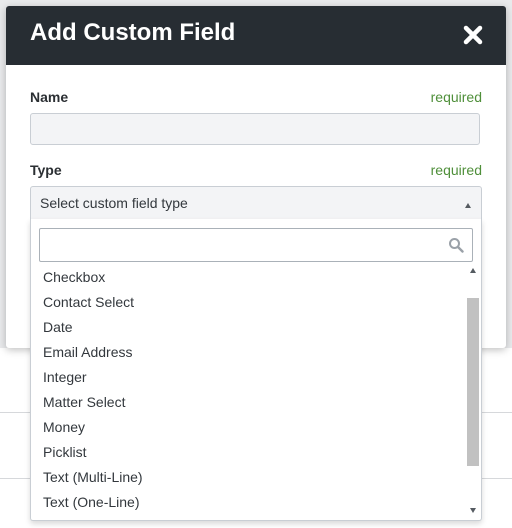  What do you see at coordinates (248, 502) in the screenshot?
I see `option-text-one-line: Text (One-Line)` at bounding box center [248, 502].